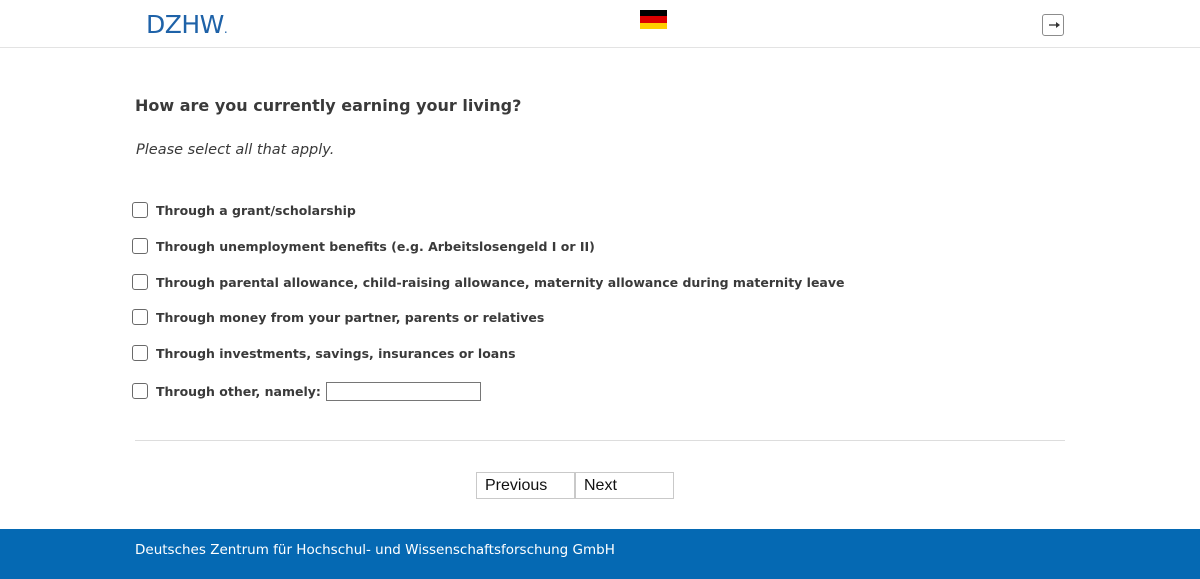  Describe the element at coordinates (653, 19) in the screenshot. I see `german-flag-icon` at that location.